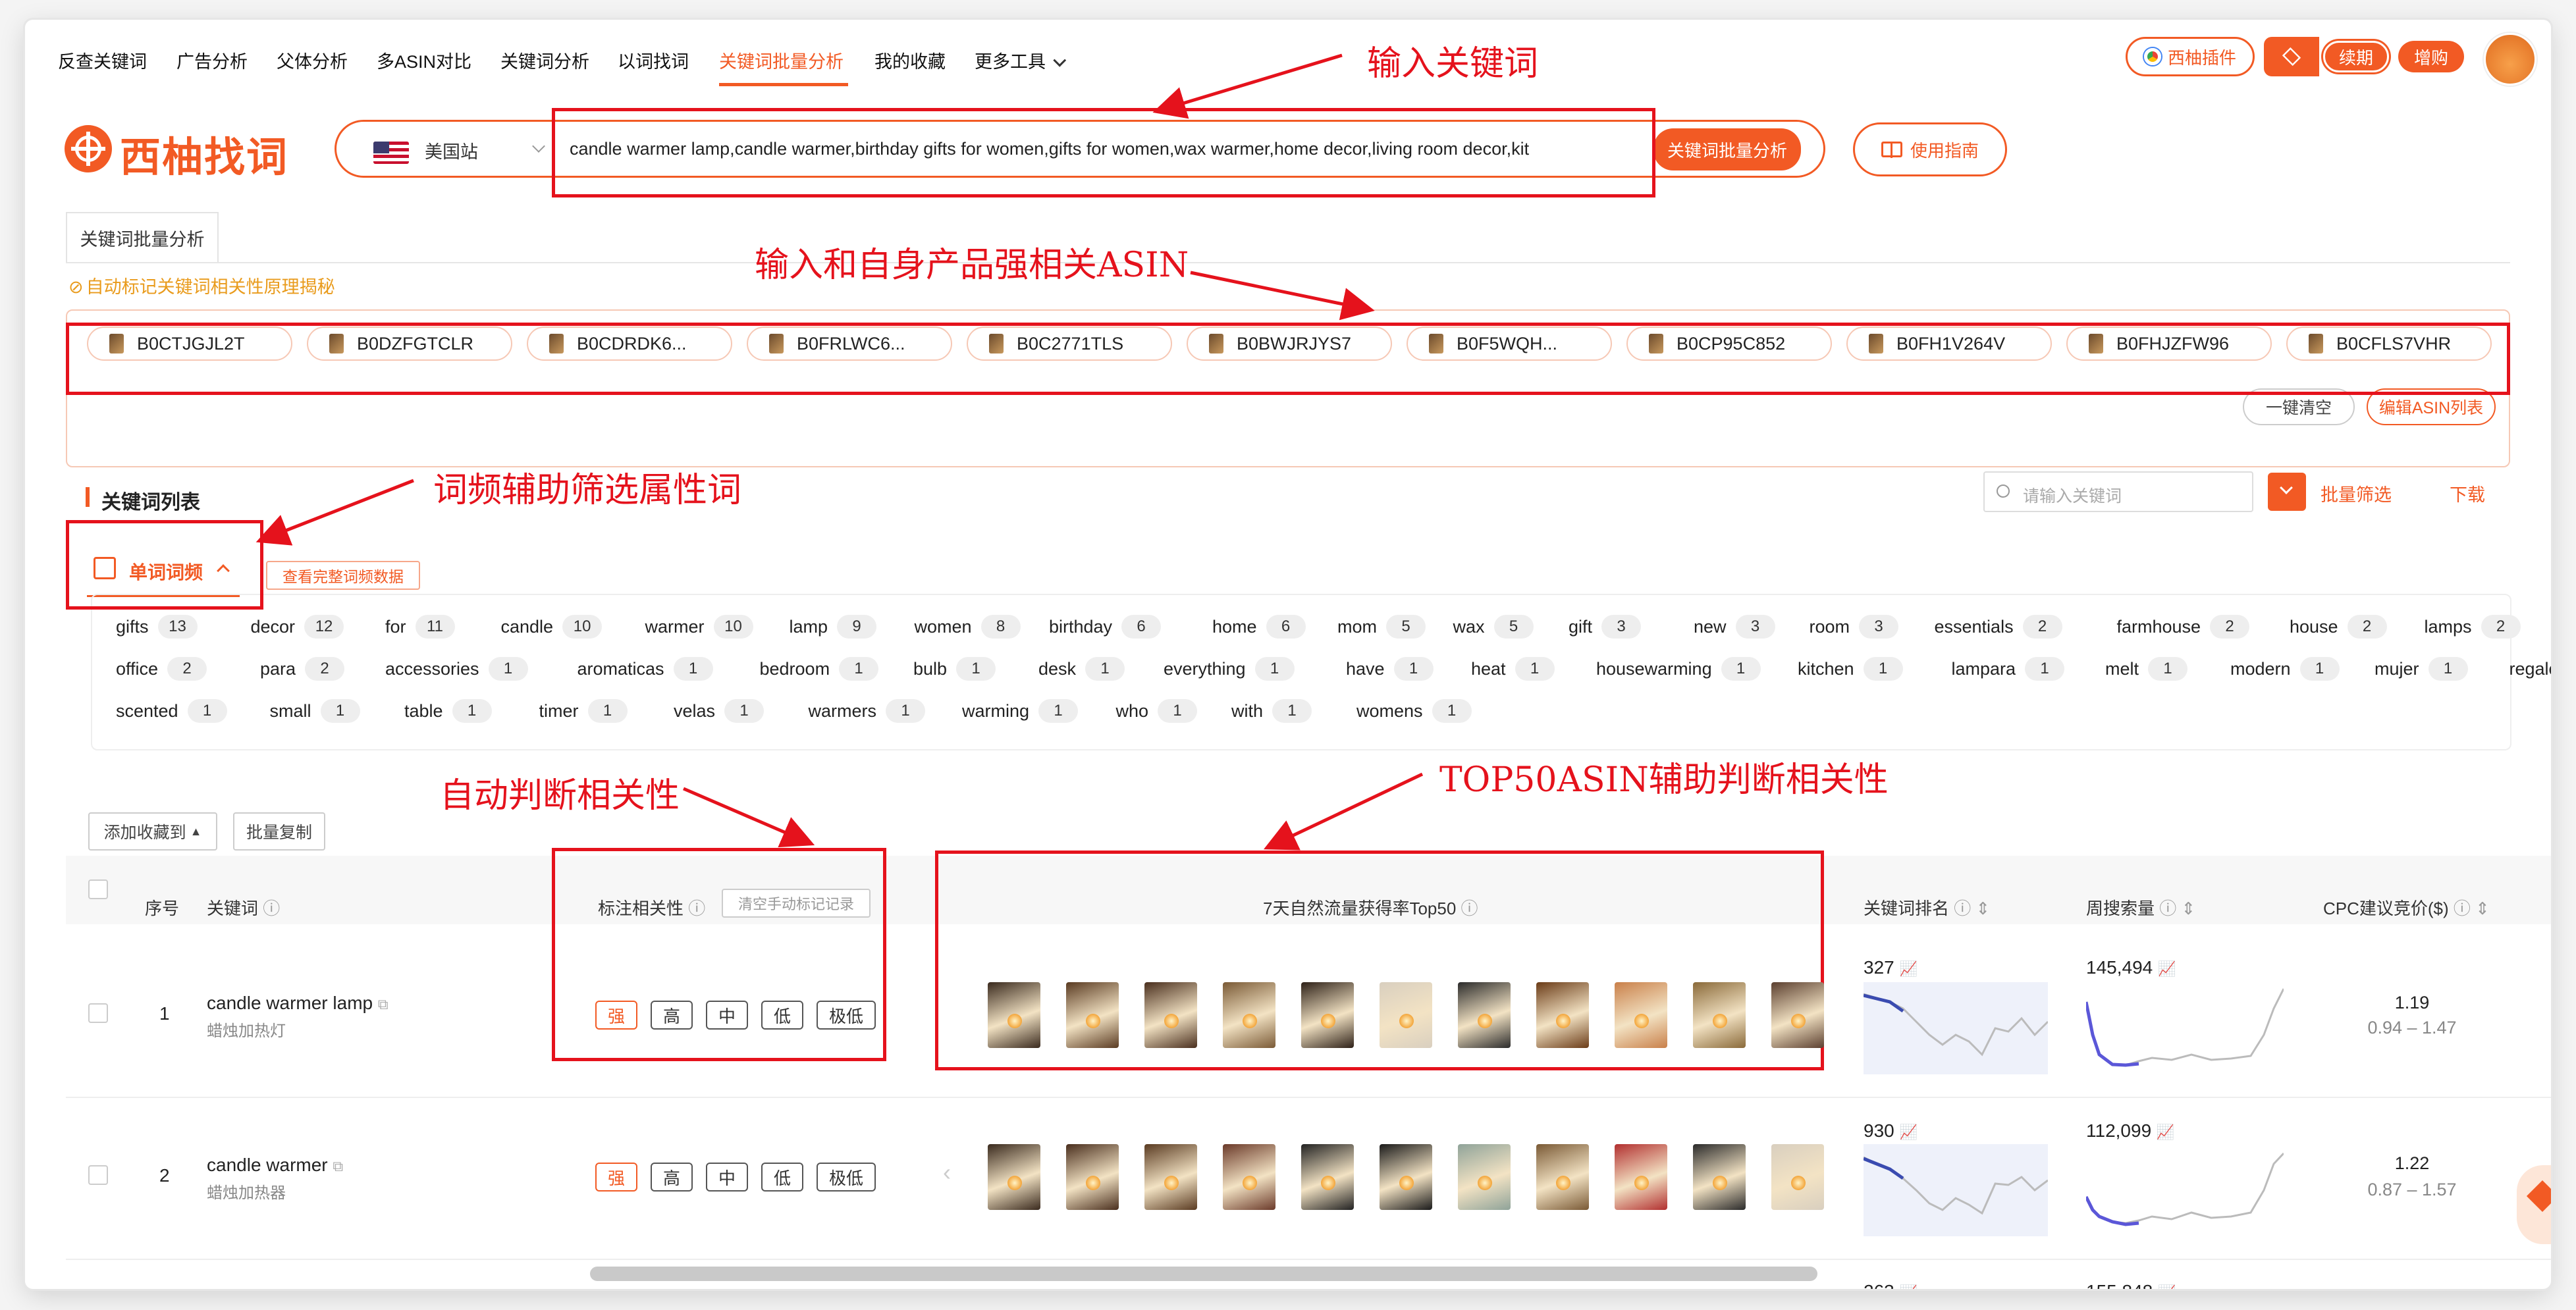 The height and width of the screenshot is (1310, 2576). I want to click on word-freq-item: wax 5, so click(1493, 627).